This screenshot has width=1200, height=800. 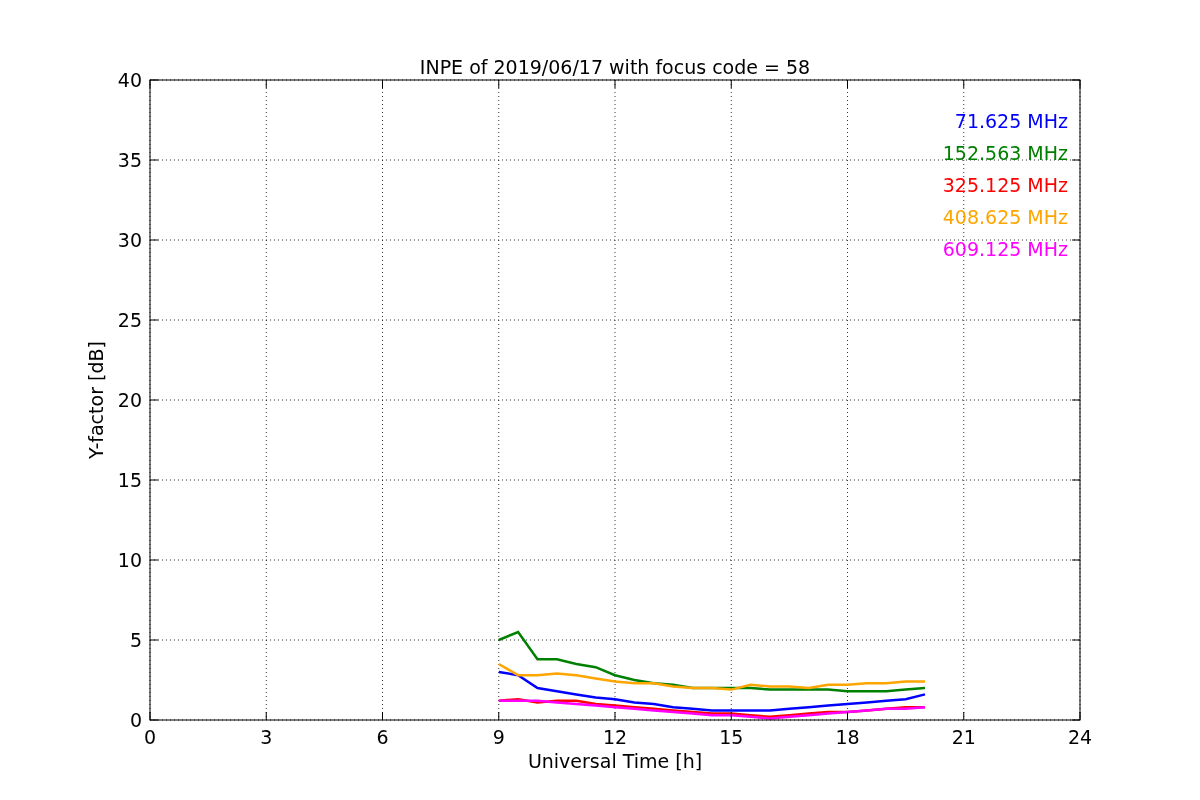 I want to click on x-axis-title: Universal Time [h], so click(x=615, y=761).